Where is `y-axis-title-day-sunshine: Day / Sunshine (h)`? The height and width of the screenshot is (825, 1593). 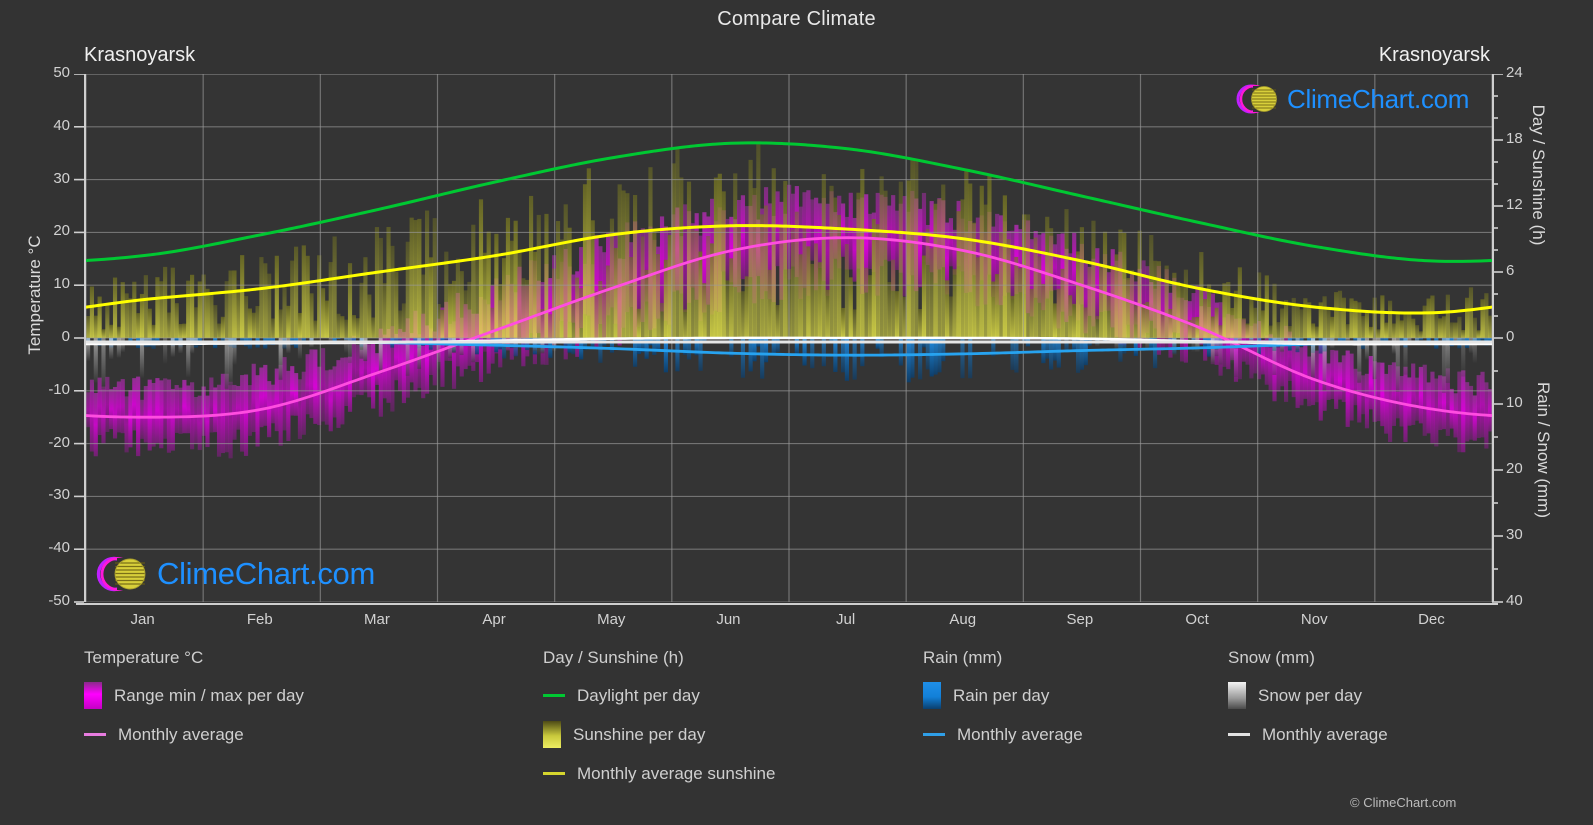 y-axis-title-day-sunshine: Day / Sunshine (h) is located at coordinates (1538, 175).